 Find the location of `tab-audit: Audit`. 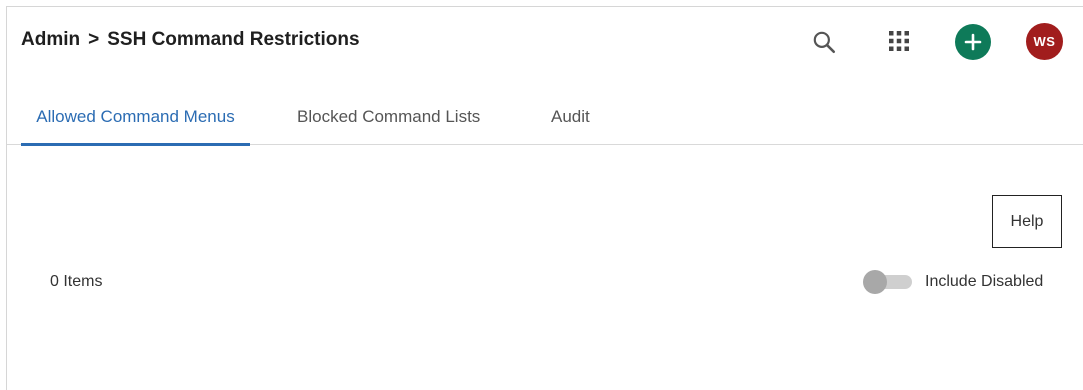

tab-audit: Audit is located at coordinates (570, 121).